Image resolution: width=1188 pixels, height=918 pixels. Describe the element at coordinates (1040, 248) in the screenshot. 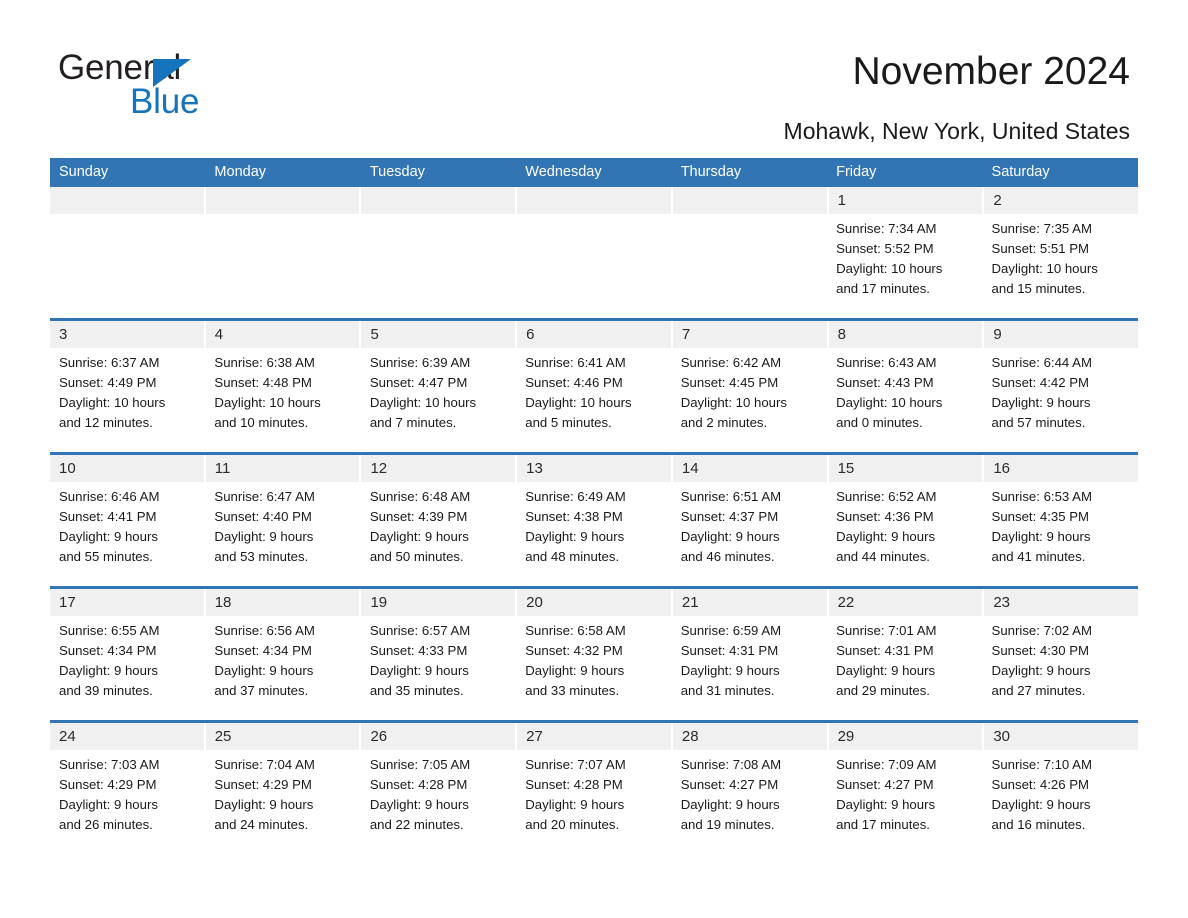

I see `day-sunset-text: Sunset: 5:51 PM` at that location.